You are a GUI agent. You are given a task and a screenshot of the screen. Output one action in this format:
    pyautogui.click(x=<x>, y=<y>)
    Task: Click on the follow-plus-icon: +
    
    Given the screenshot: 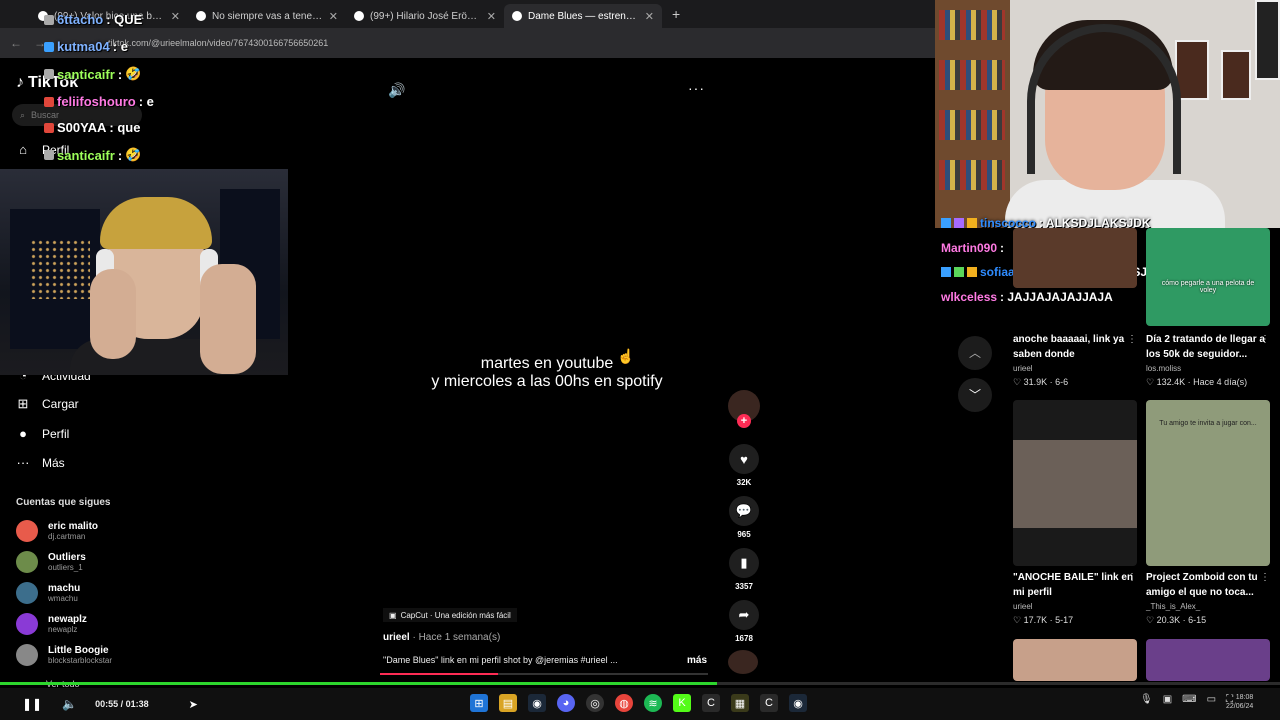 What is the action you would take?
    pyautogui.click(x=744, y=421)
    